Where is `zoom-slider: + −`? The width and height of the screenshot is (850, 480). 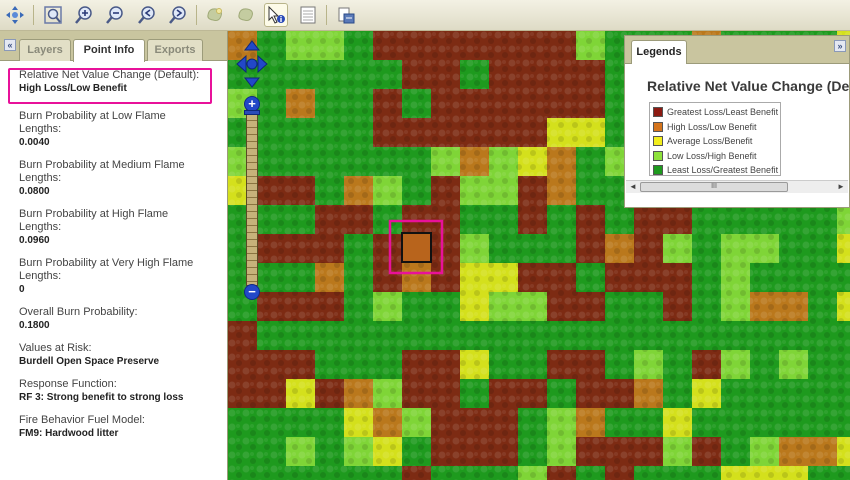 zoom-slider: + − is located at coordinates (252, 198).